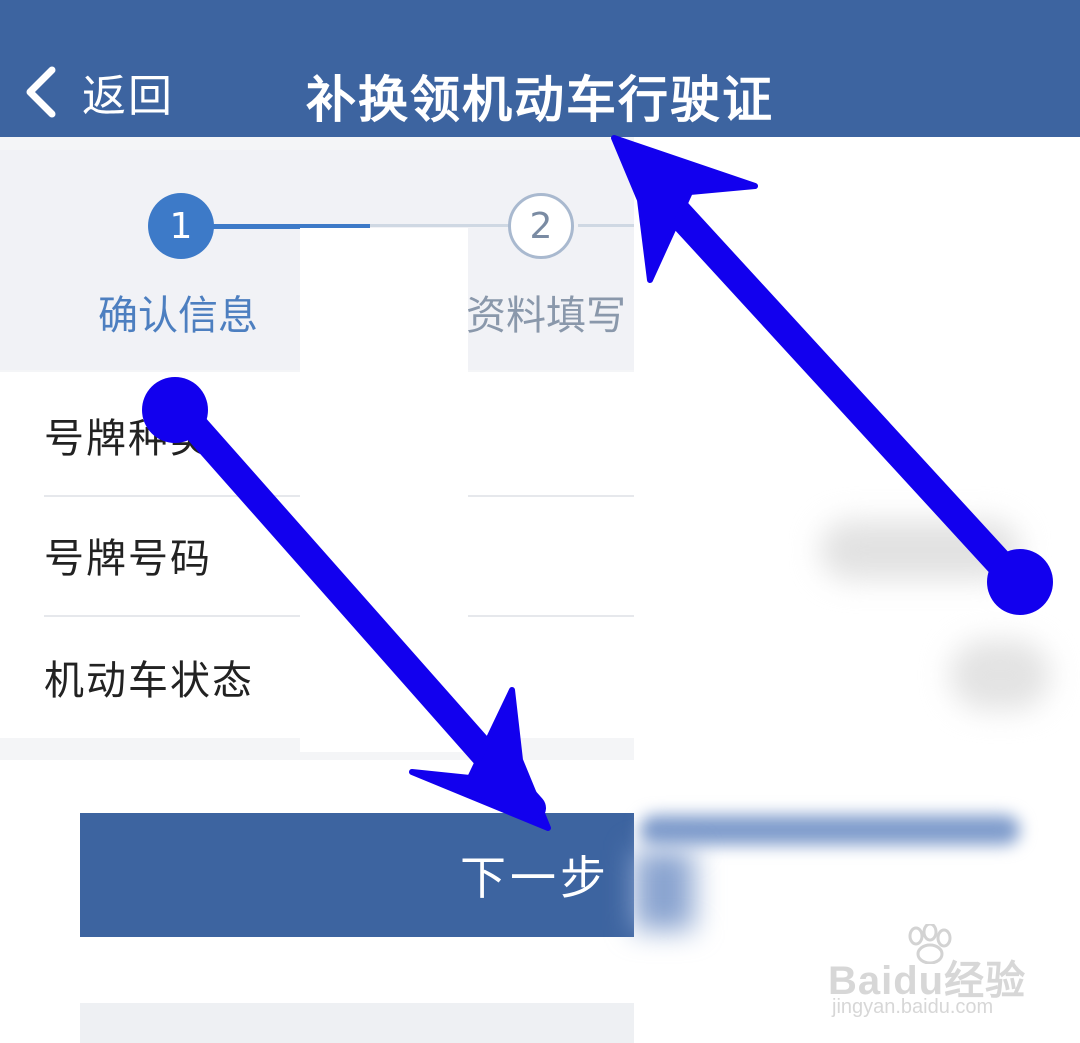 This screenshot has width=1080, height=1043. Describe the element at coordinates (357, 875) in the screenshot. I see `next-step-button: 下一步` at that location.